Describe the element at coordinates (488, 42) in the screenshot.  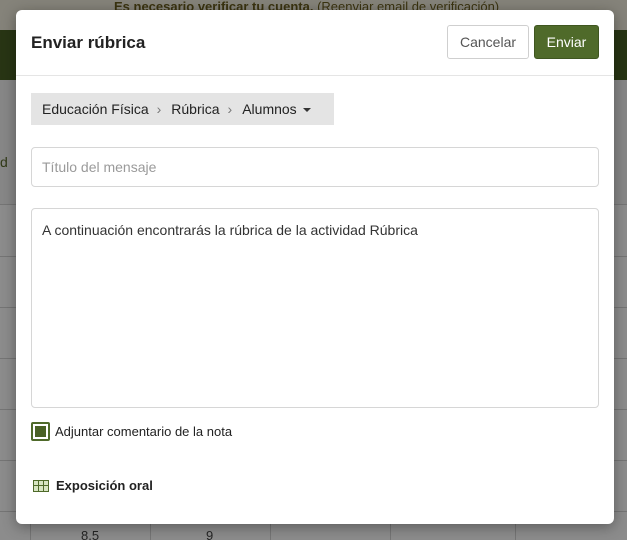
I see `cancel-button: Cancelar` at that location.